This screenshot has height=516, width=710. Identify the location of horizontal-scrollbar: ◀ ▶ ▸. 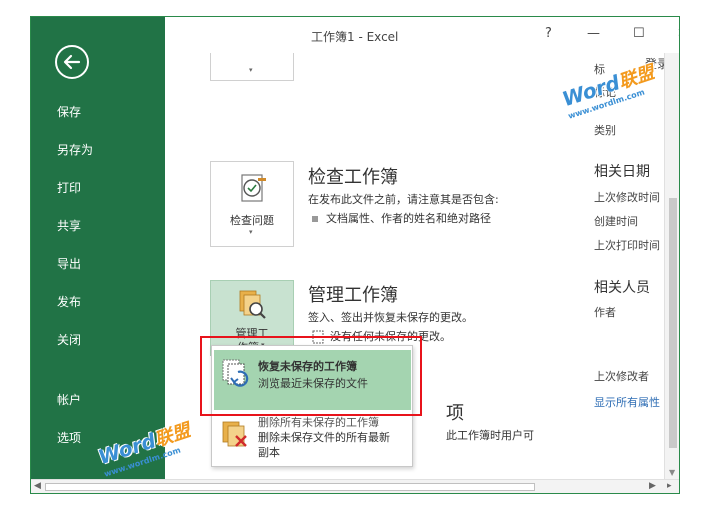
(355, 486).